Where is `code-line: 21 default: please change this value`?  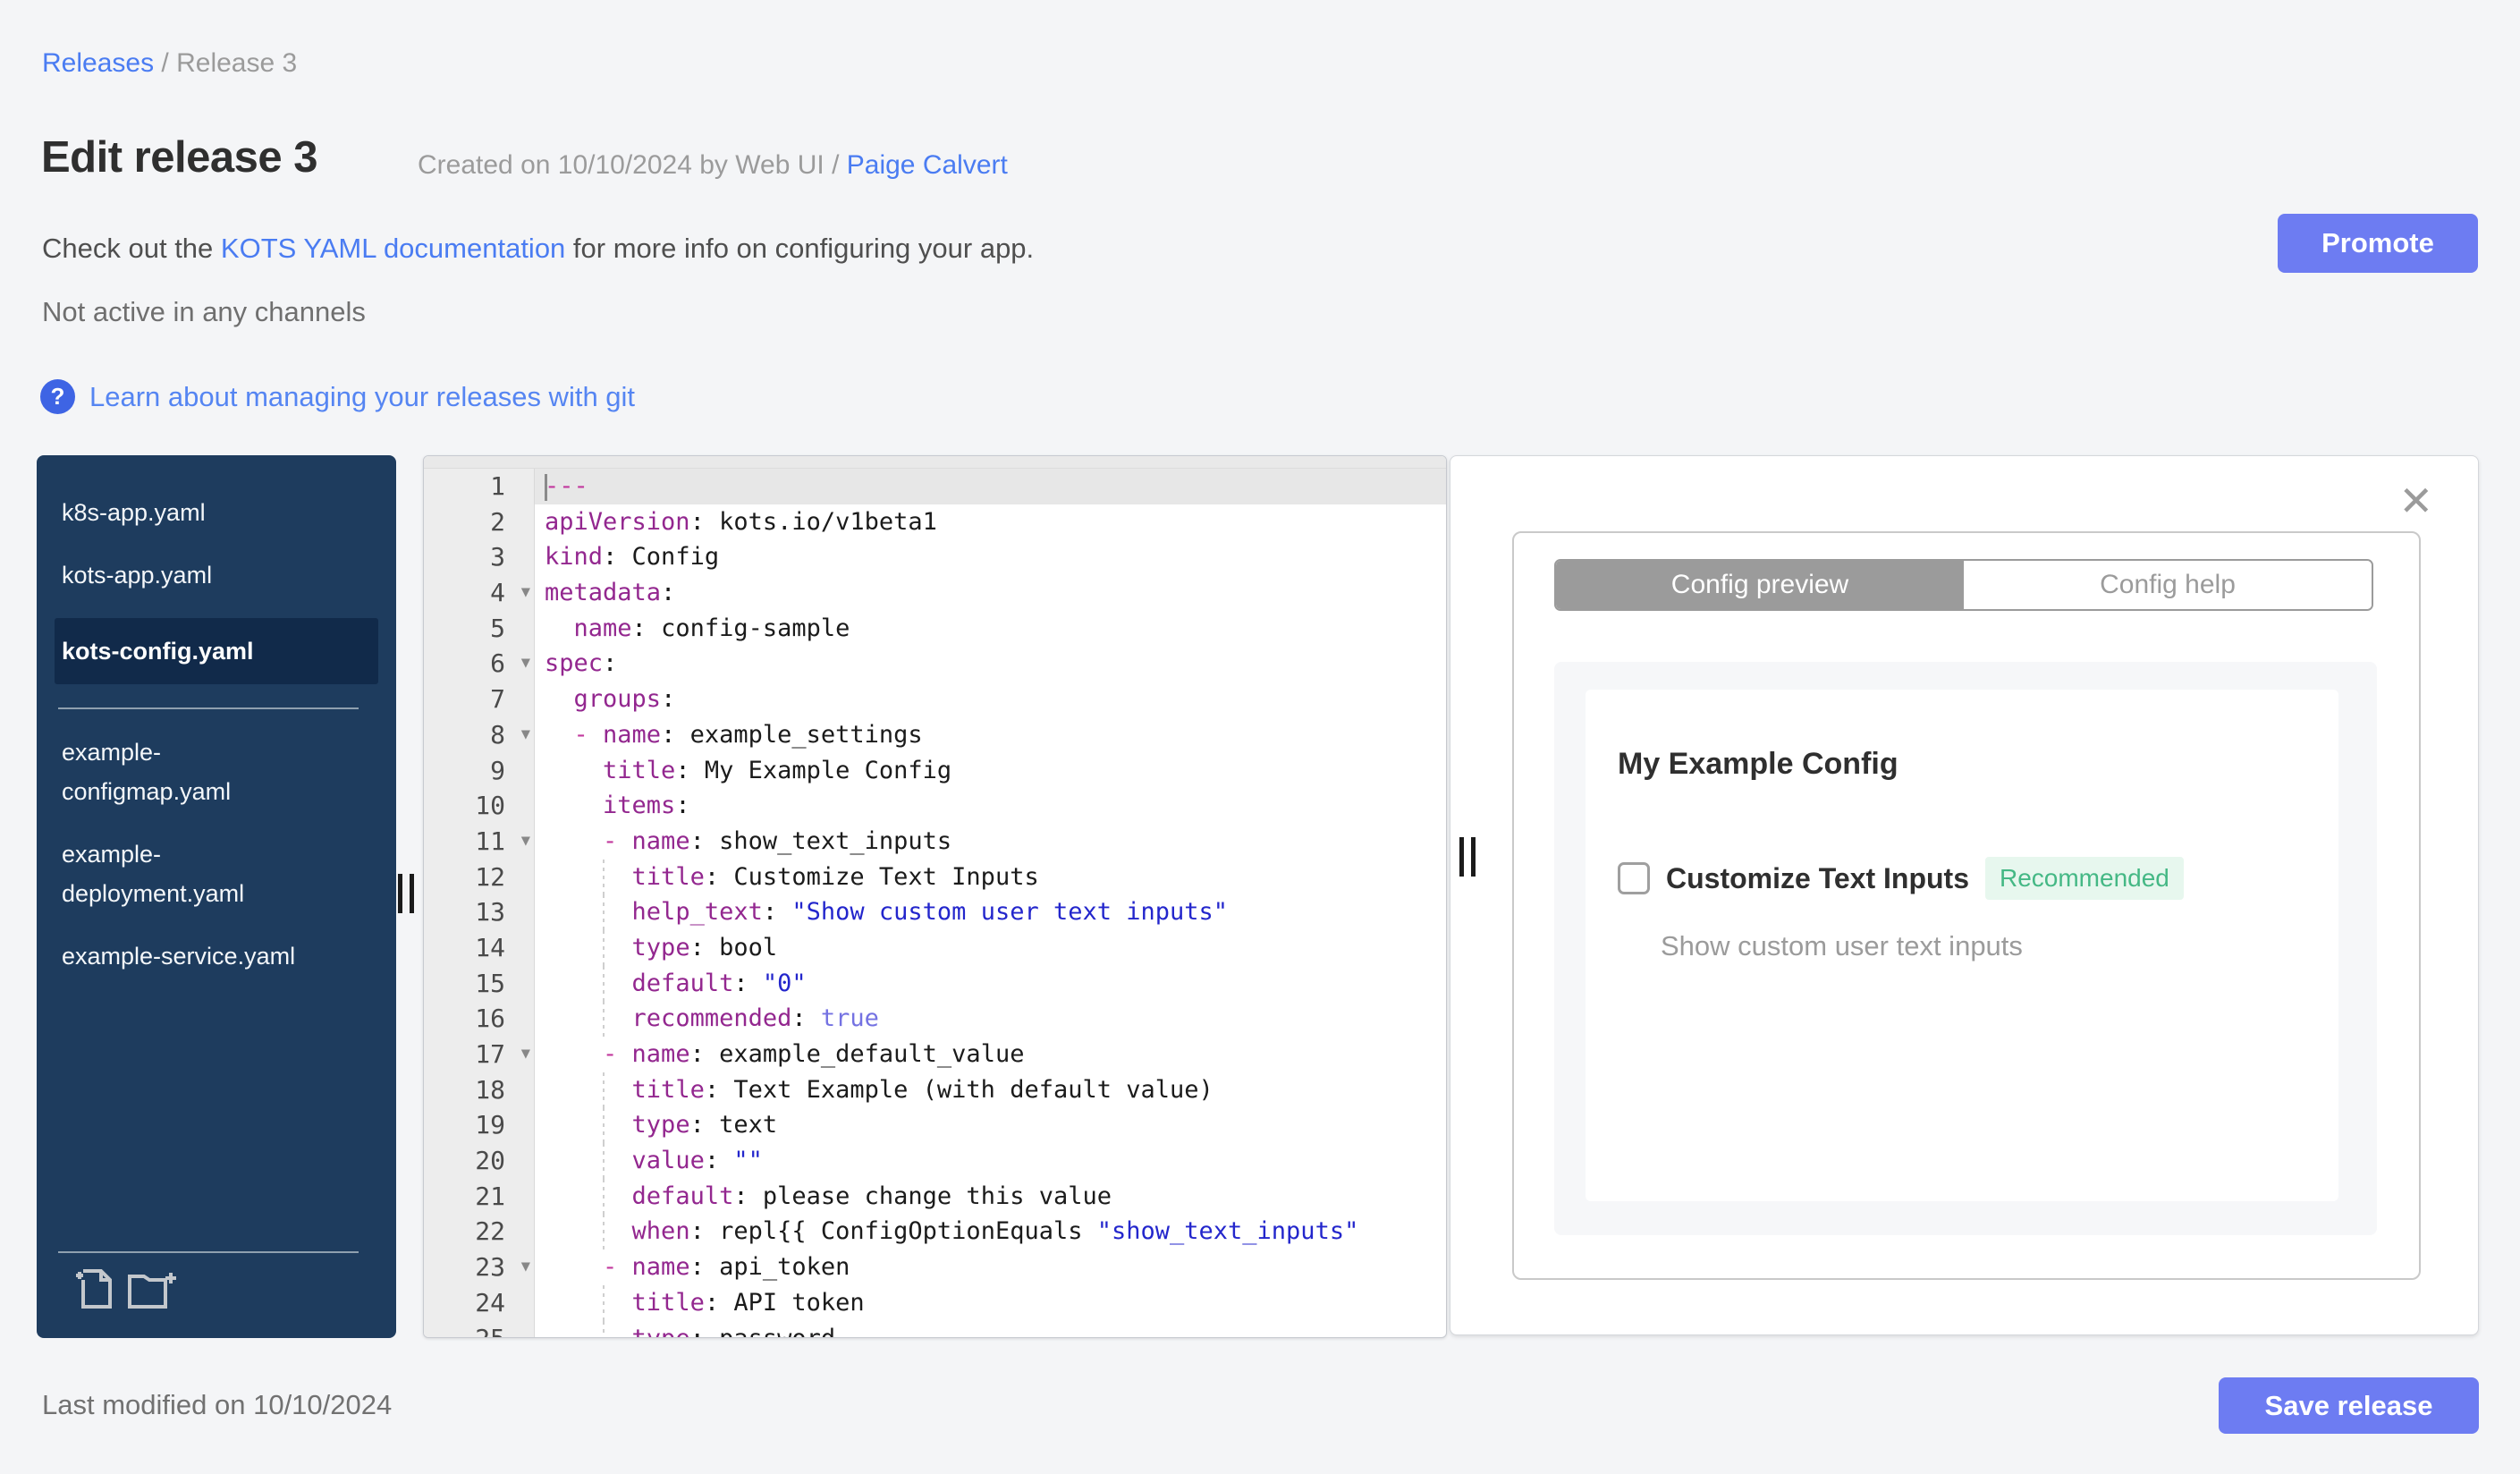 code-line: 21 default: please change this value is located at coordinates (935, 1196).